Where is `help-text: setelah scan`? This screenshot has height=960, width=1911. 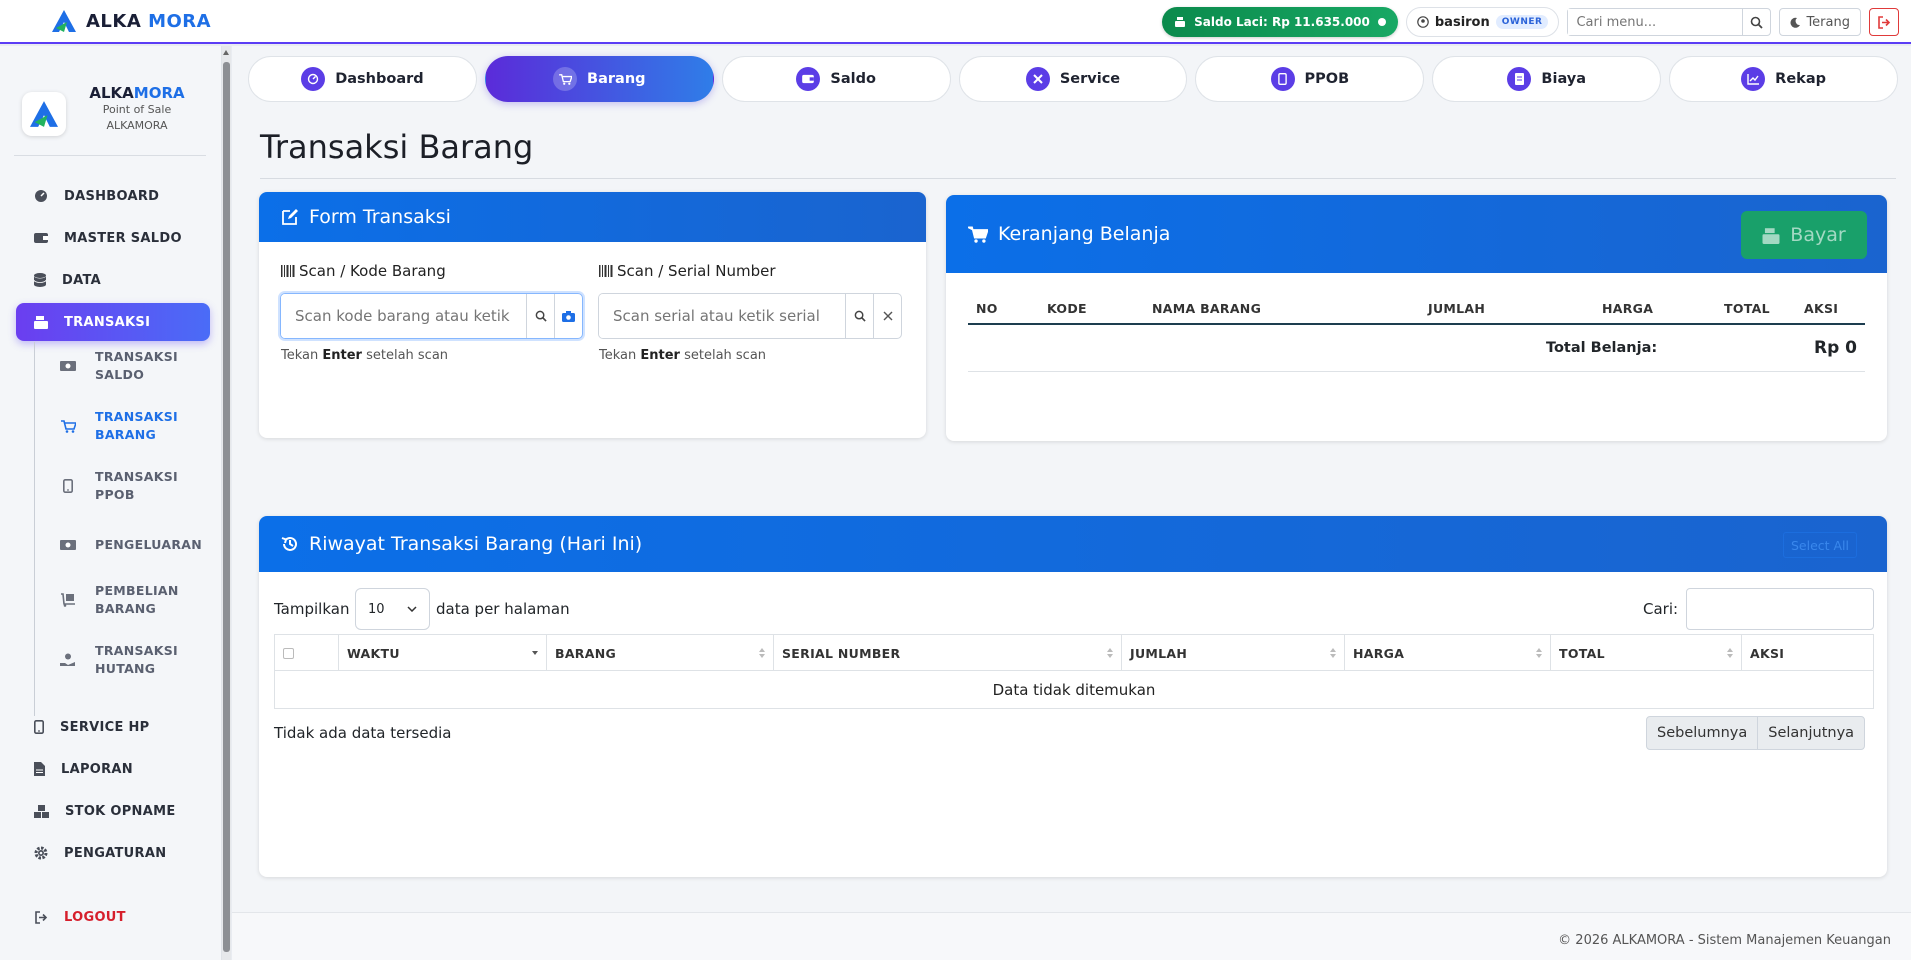
help-text: setelah scan is located at coordinates (405, 355).